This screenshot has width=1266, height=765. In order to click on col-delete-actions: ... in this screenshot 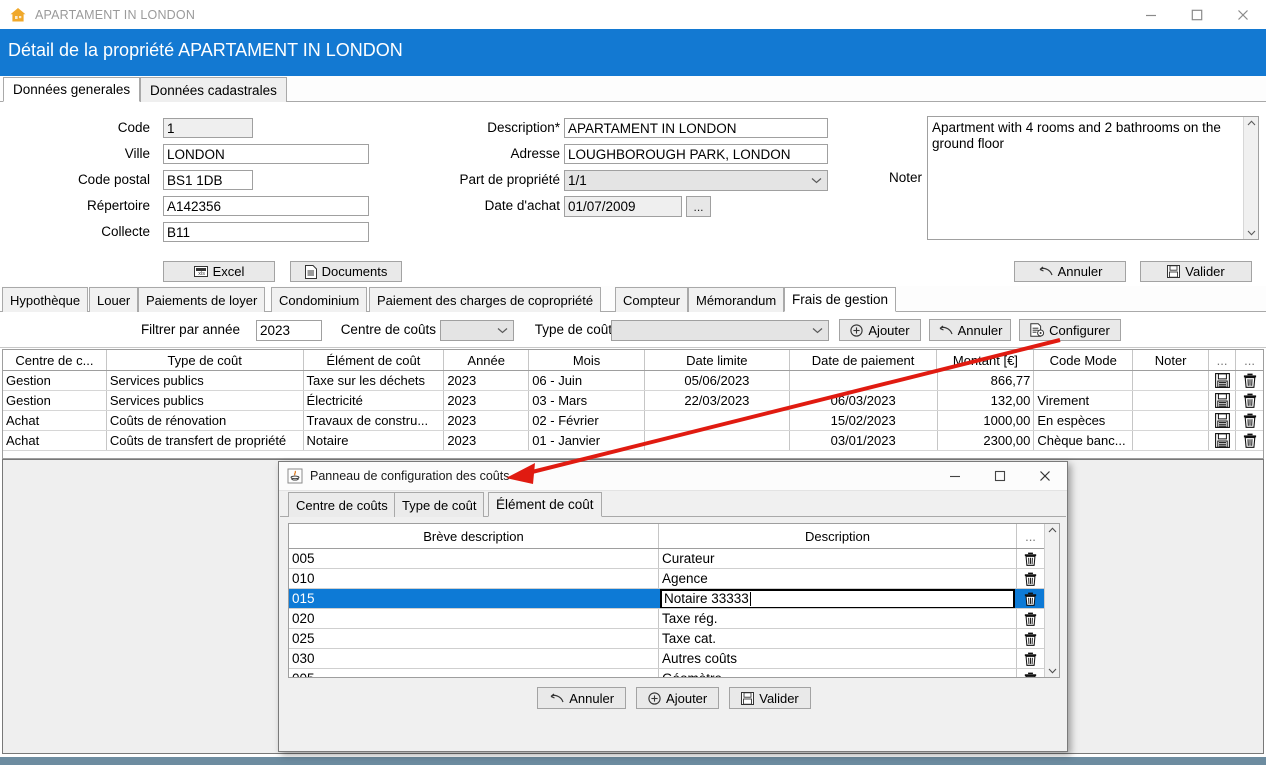, I will do `click(1249, 360)`.